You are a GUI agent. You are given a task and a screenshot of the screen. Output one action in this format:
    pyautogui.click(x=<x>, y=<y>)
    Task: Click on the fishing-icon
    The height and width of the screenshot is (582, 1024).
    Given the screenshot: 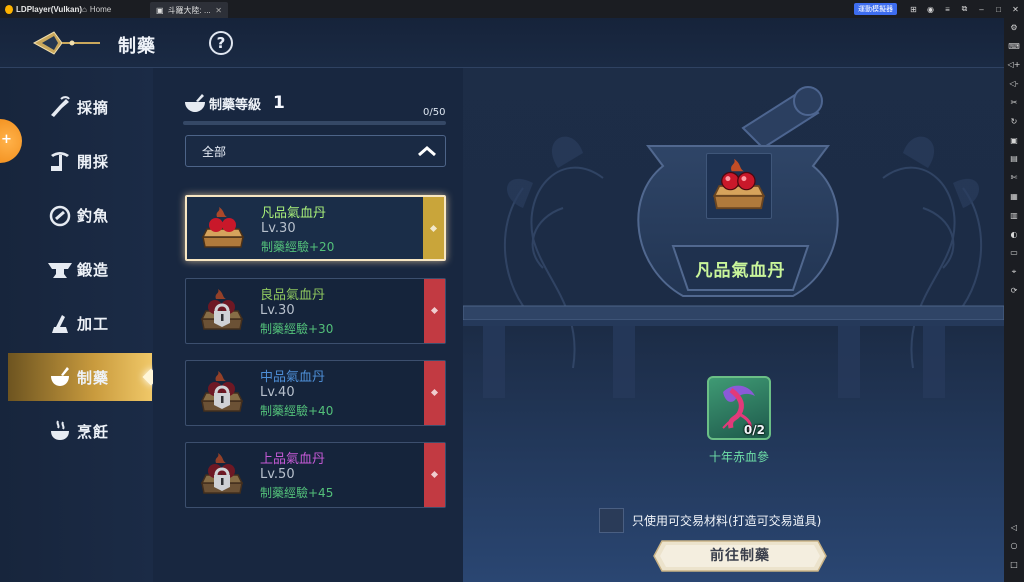 What is the action you would take?
    pyautogui.click(x=60, y=215)
    